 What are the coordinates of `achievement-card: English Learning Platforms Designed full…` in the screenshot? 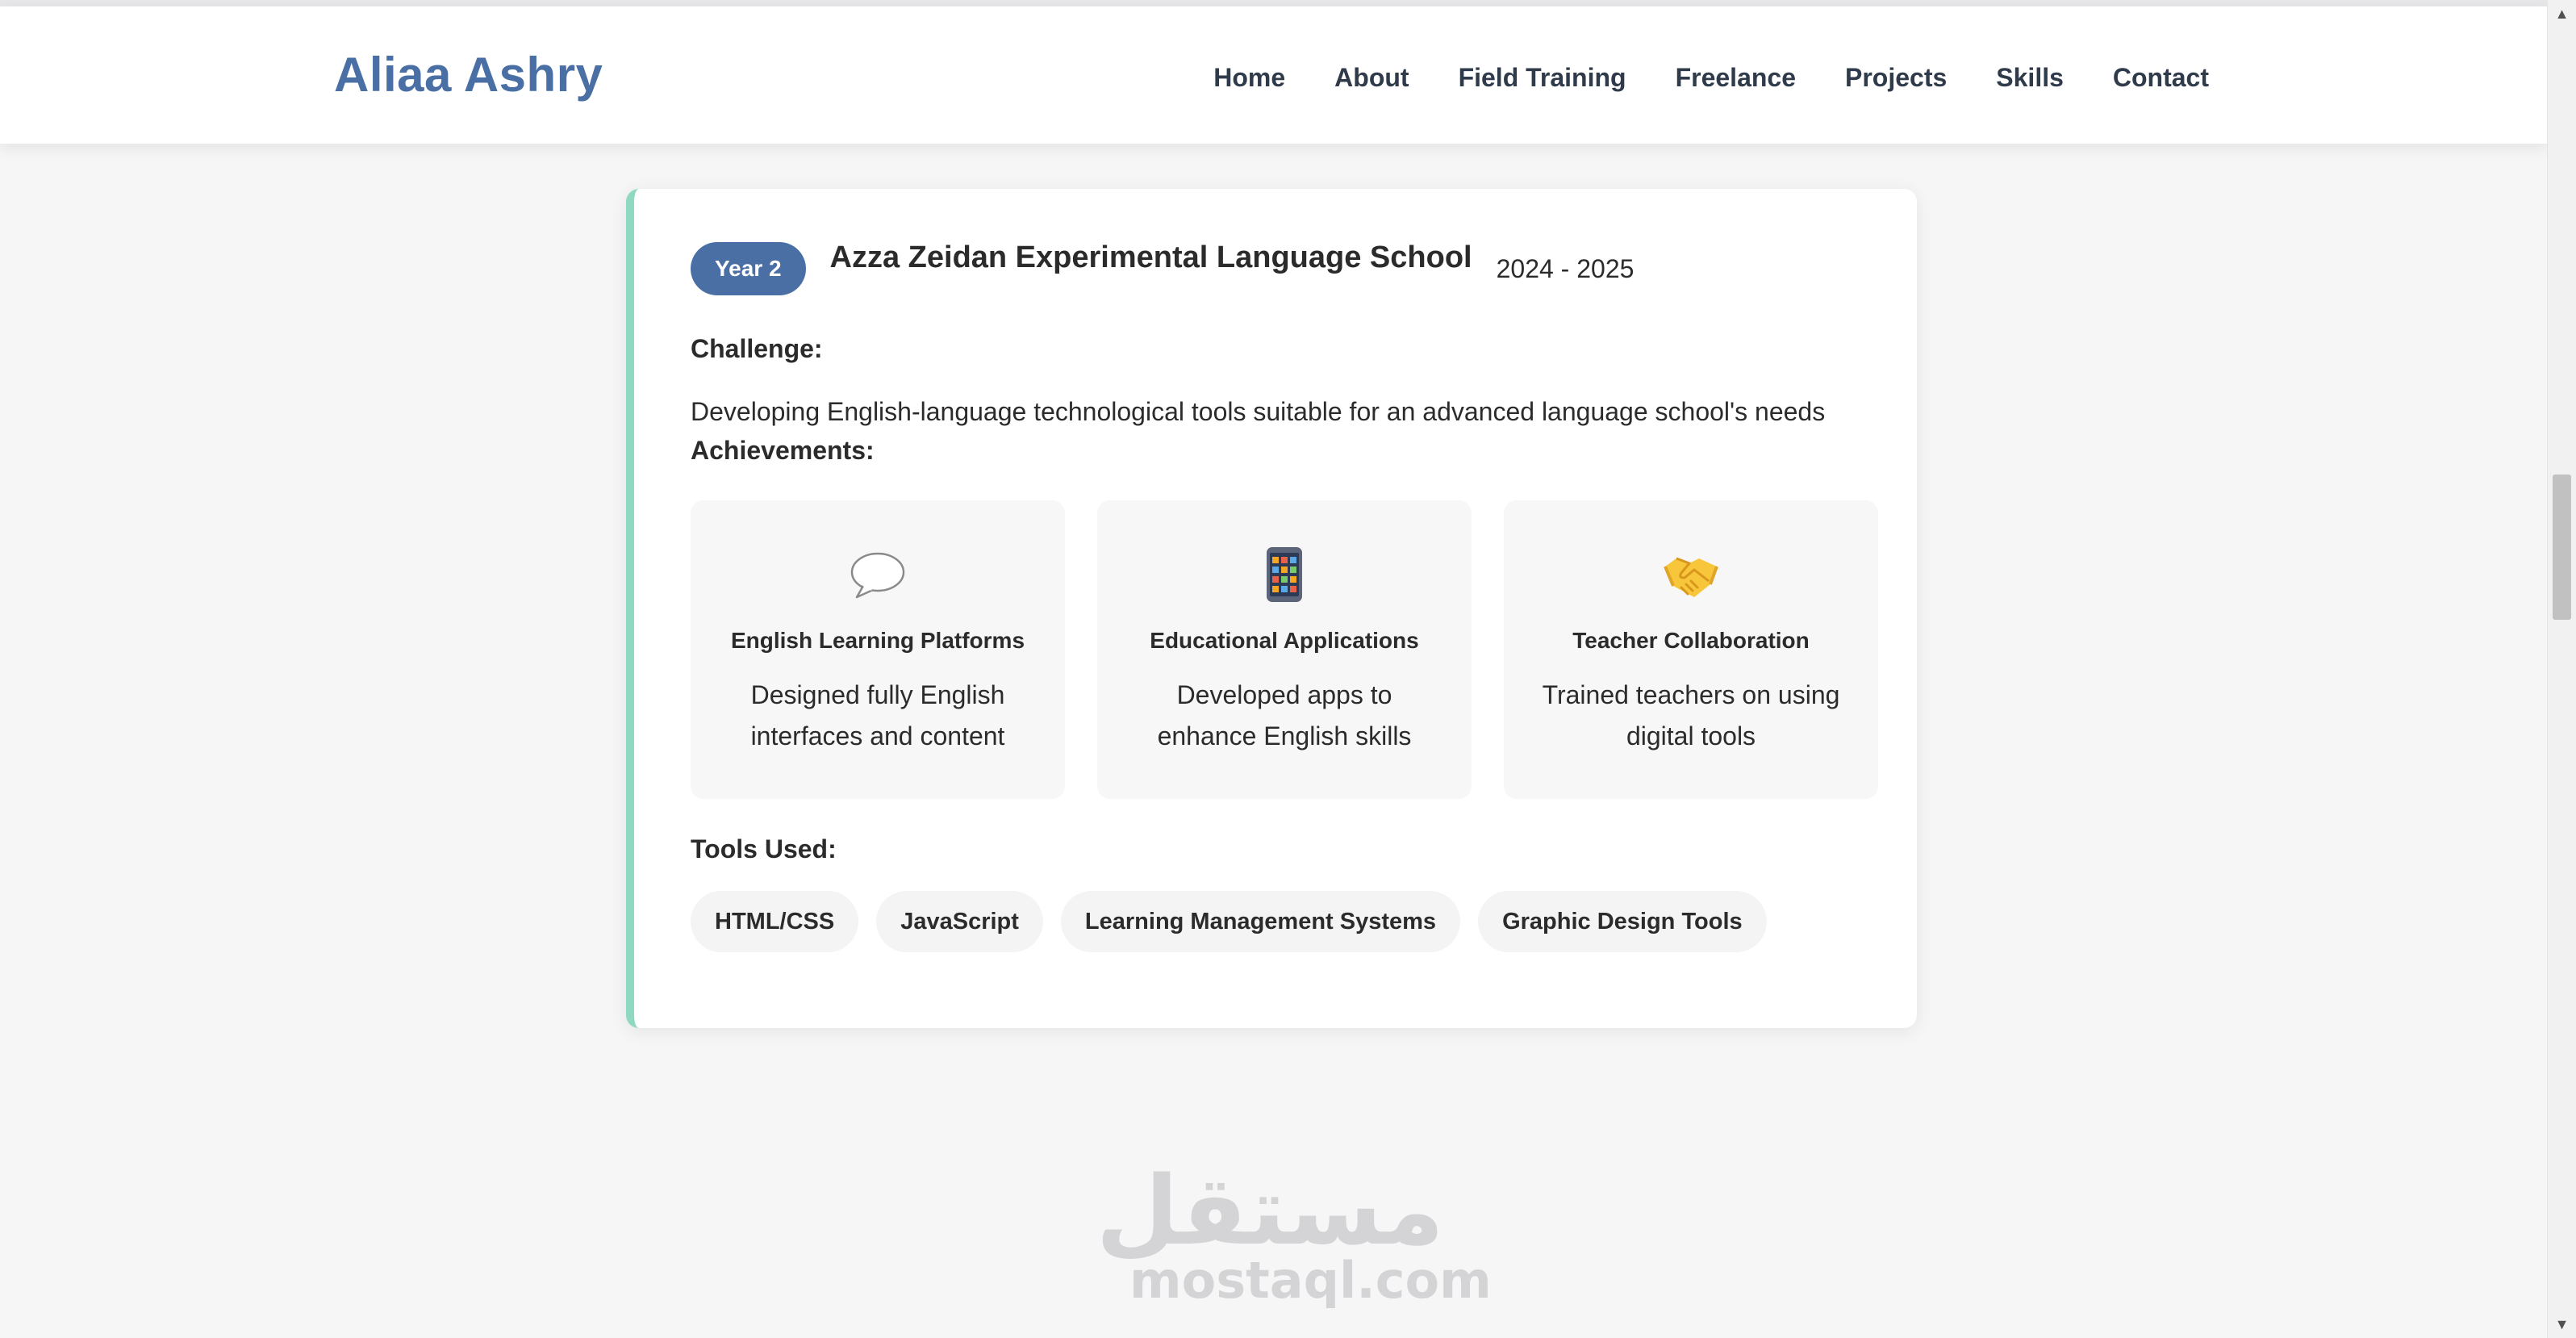 It's located at (878, 649).